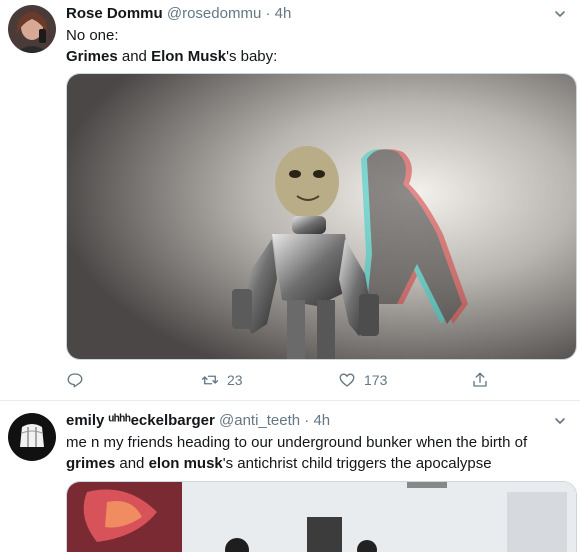  Describe the element at coordinates (140, 420) in the screenshot. I see `display-name: emily ᵘʰʰʰeckelbarger` at that location.